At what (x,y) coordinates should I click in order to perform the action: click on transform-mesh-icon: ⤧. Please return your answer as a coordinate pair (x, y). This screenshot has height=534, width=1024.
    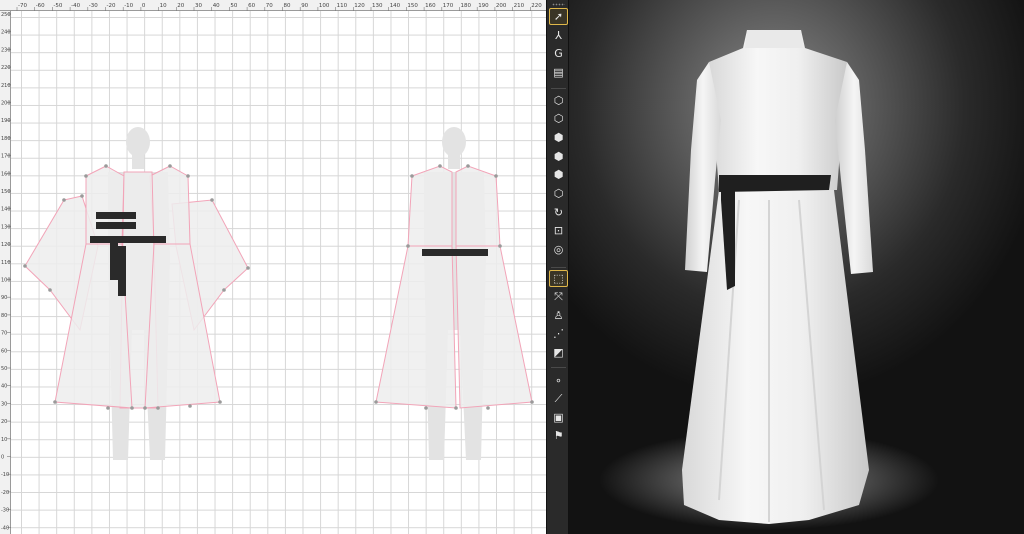
    Looking at the image, I should click on (558, 296).